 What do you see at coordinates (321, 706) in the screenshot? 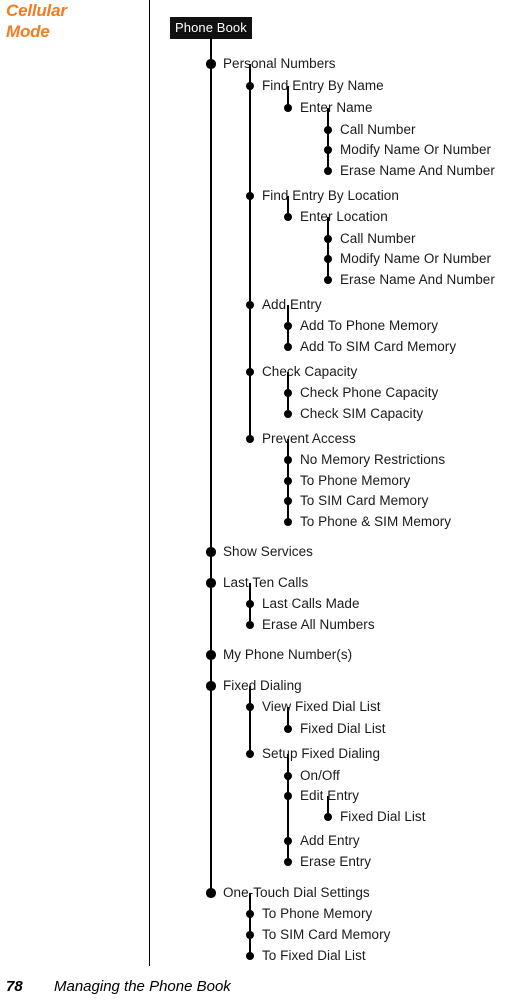
I see `tree-node-label: View Fixed Dial List` at bounding box center [321, 706].